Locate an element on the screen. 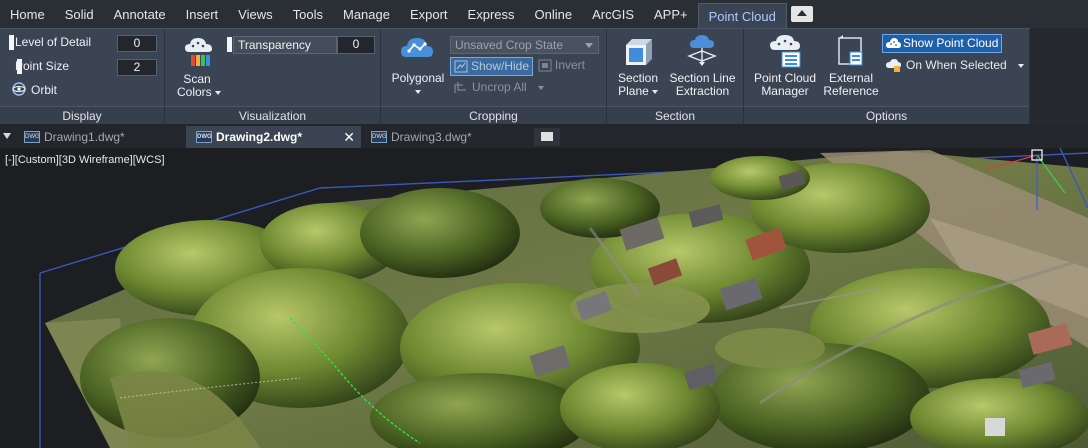 The height and width of the screenshot is (448, 1088). transparency-input: 0 is located at coordinates (356, 45).